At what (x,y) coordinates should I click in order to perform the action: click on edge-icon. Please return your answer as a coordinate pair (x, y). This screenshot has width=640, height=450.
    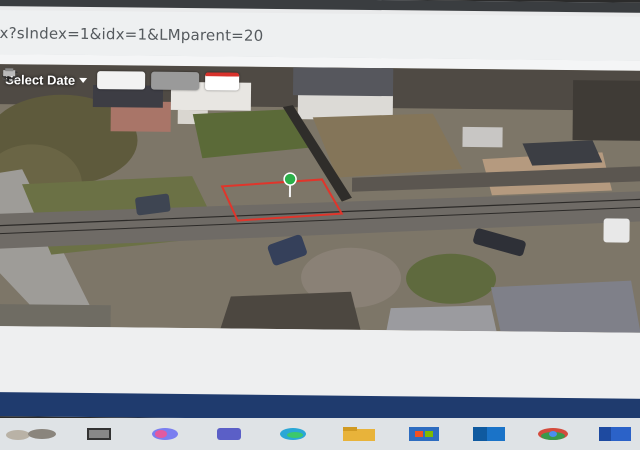
    Looking at the image, I should click on (293, 434).